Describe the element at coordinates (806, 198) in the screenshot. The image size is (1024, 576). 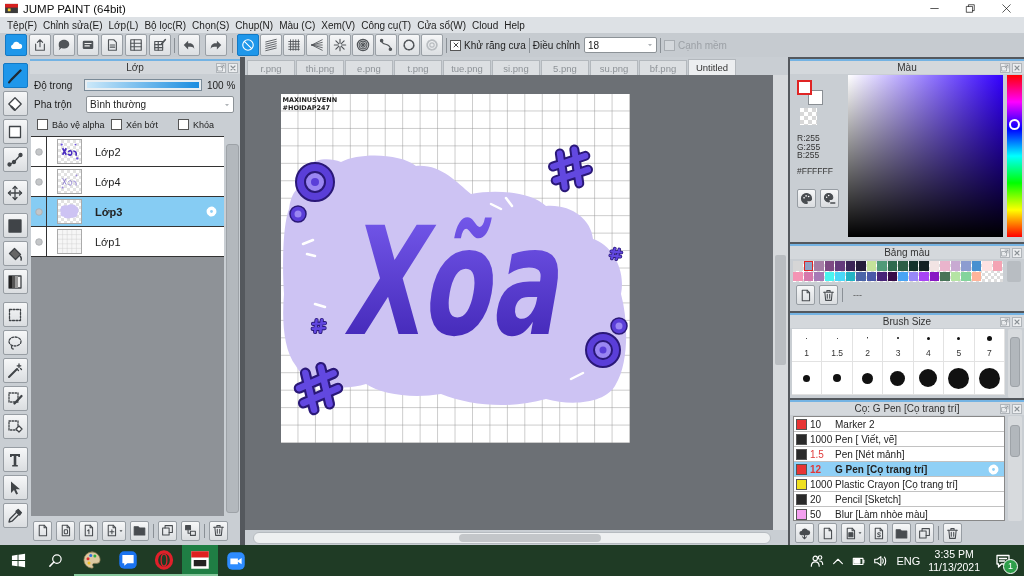
I see `palette-button` at that location.